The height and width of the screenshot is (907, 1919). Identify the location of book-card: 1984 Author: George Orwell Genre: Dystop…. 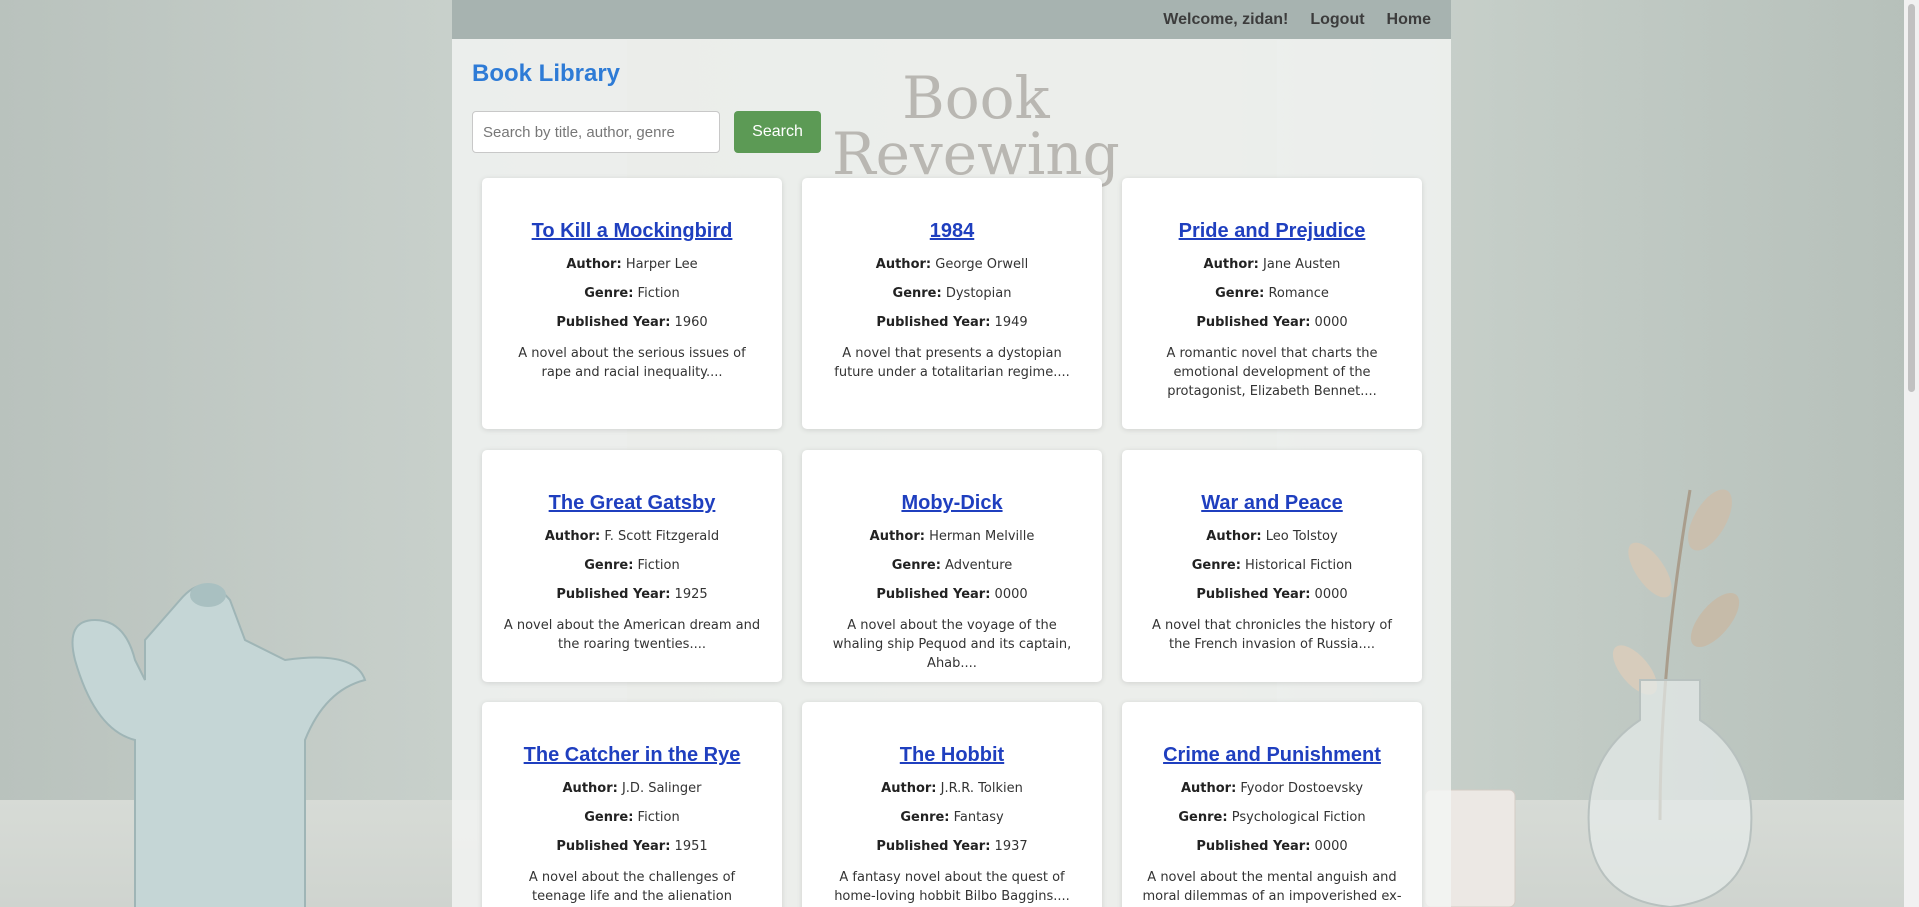
(952, 303).